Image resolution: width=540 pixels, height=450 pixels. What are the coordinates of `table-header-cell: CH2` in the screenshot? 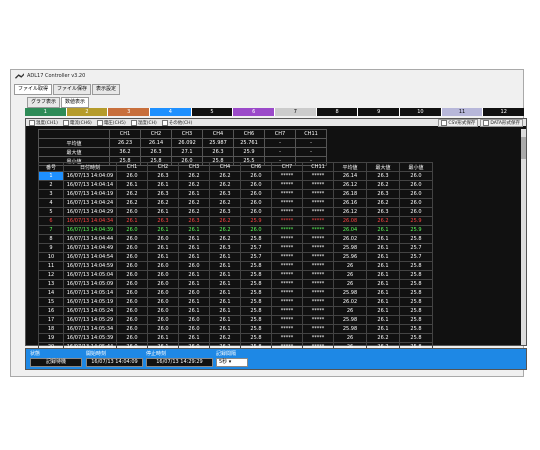 It's located at (163, 167).